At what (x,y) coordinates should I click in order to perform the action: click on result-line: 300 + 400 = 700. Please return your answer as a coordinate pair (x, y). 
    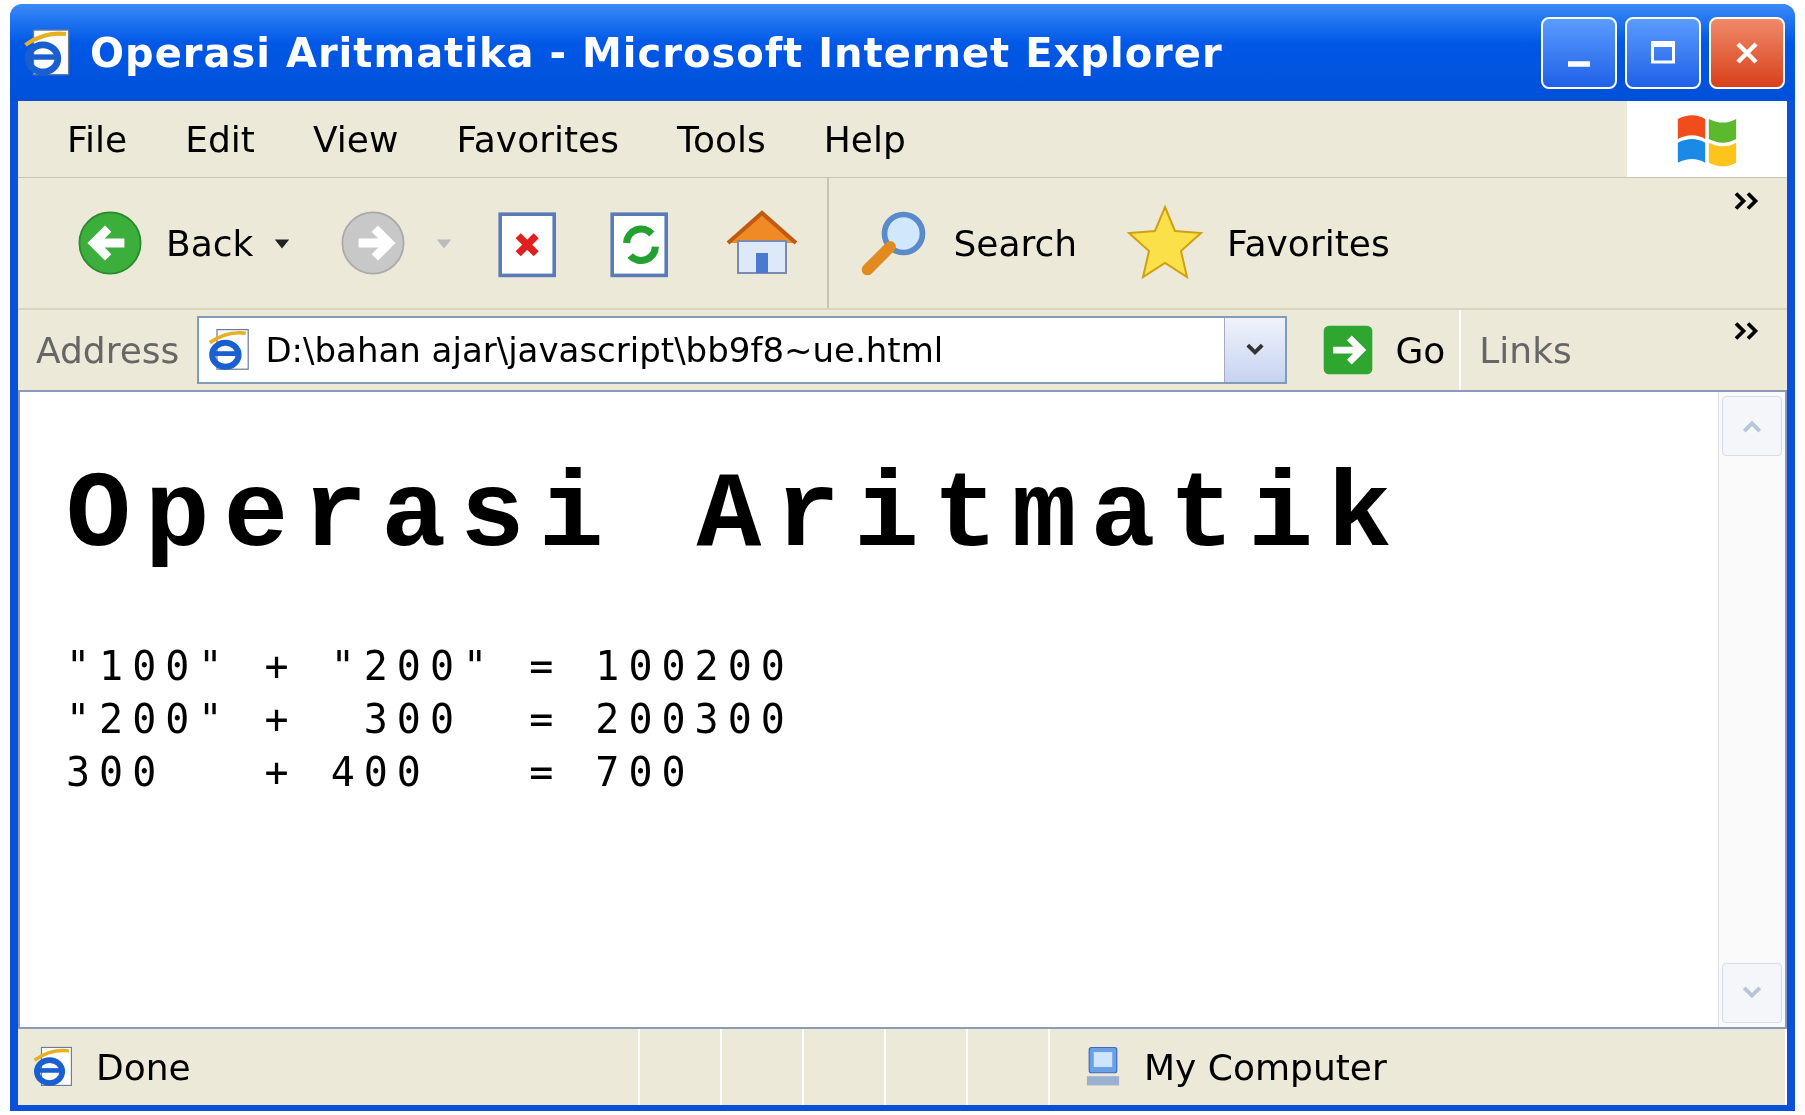
    Looking at the image, I should click on (381, 772).